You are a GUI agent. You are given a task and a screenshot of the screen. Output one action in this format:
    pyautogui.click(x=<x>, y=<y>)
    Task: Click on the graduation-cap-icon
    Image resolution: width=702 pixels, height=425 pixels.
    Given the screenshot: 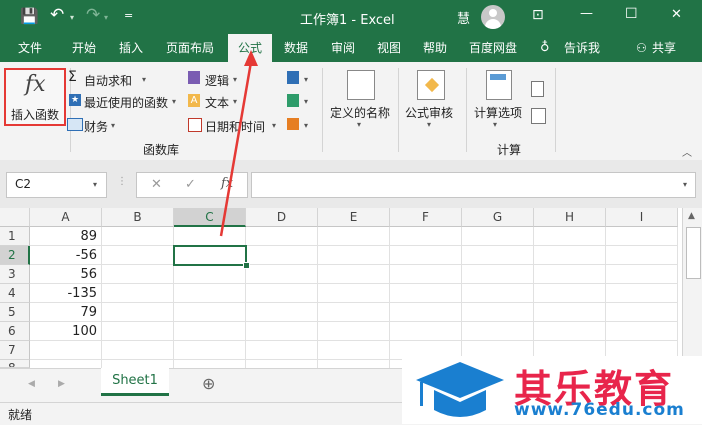 What is the action you would take?
    pyautogui.click(x=460, y=389)
    